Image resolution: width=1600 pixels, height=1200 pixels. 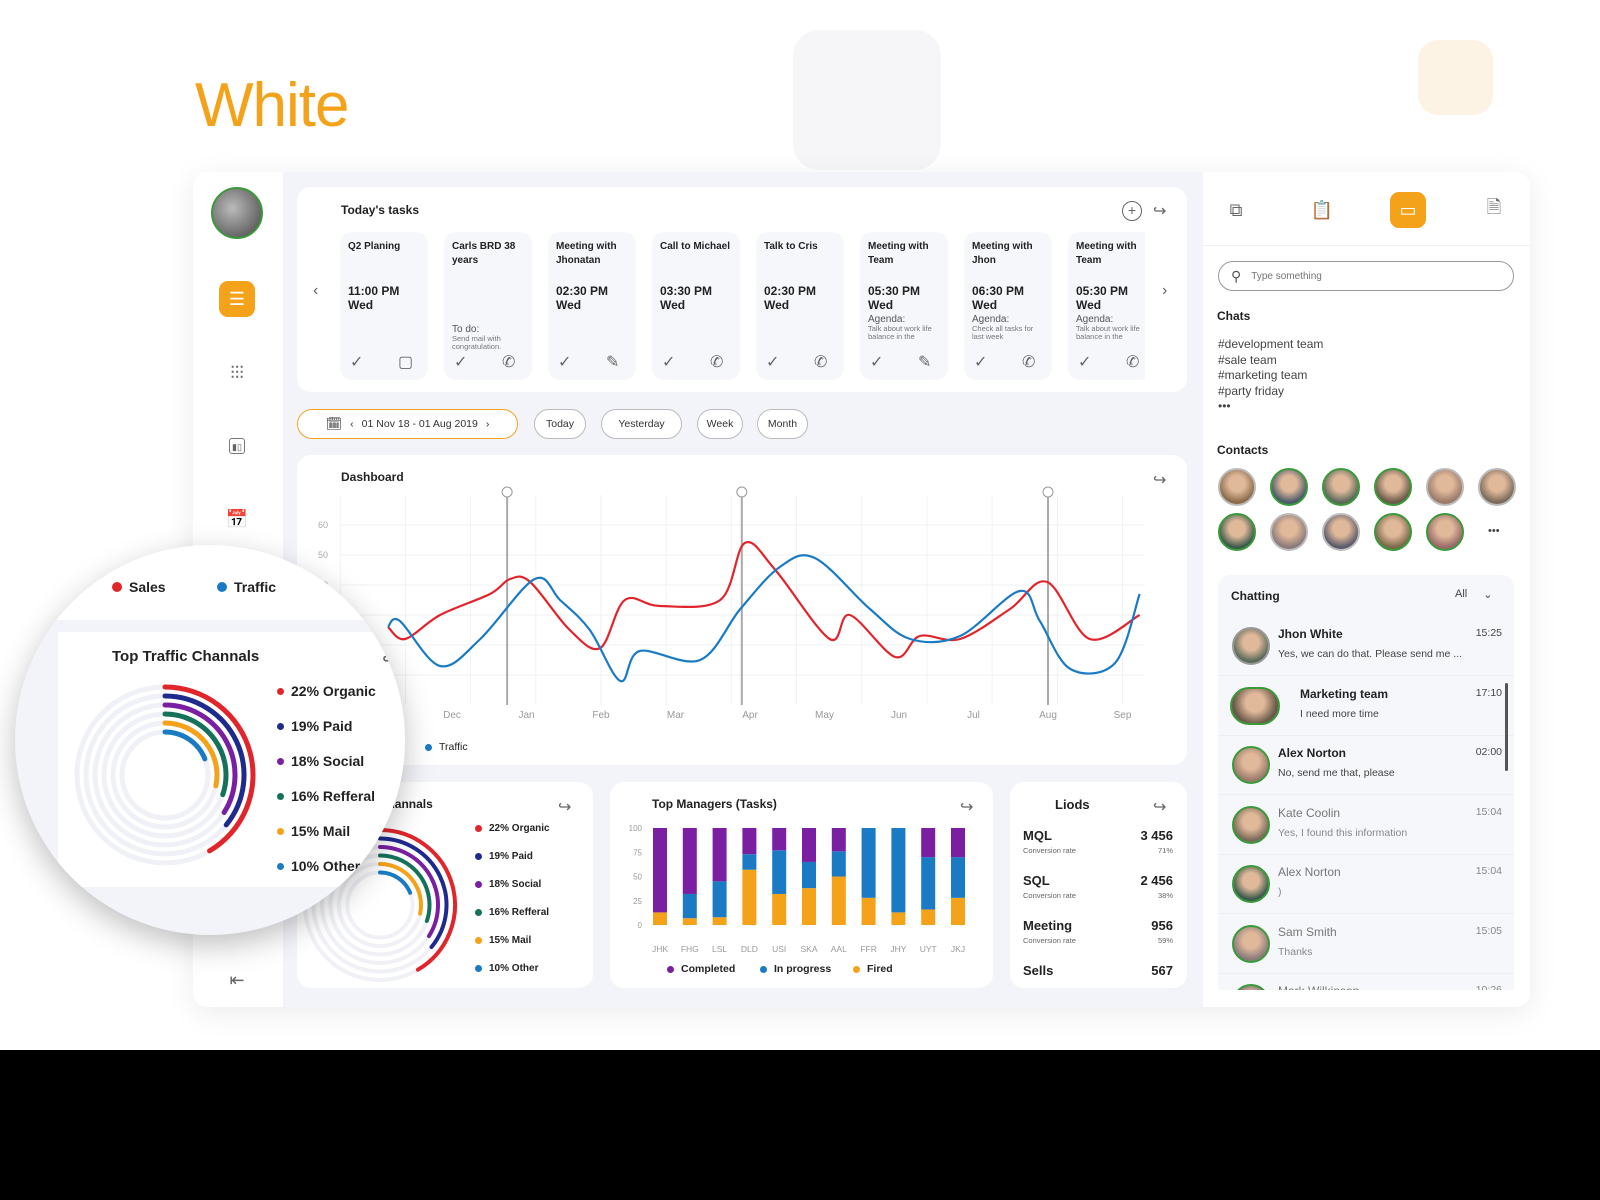 What do you see at coordinates (246, 587) in the screenshot?
I see `legend-traffic-magnified: Traffic` at bounding box center [246, 587].